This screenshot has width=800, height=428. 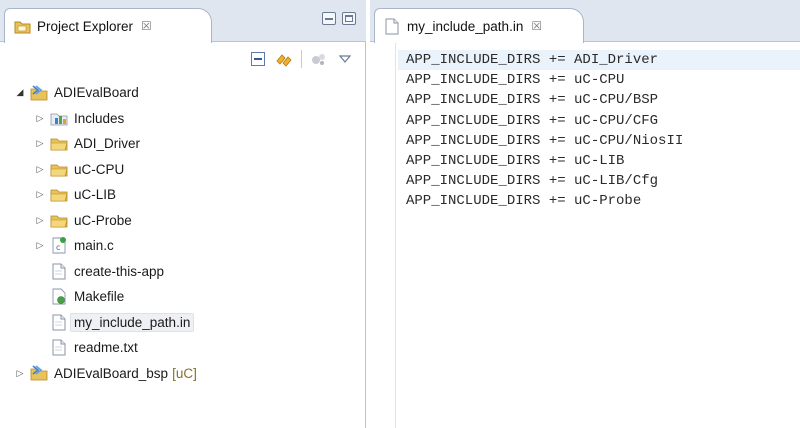 What do you see at coordinates (545, 140) in the screenshot?
I see `code-line: APP_INCLUDE_DIRS += uC-CPU/NiosII` at bounding box center [545, 140].